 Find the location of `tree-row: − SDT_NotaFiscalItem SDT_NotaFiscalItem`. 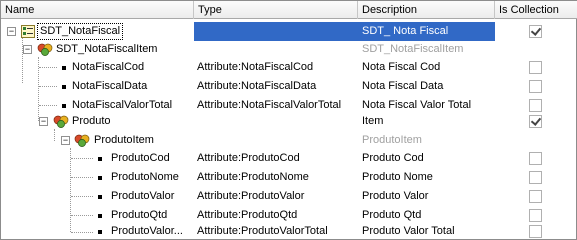

tree-row: − SDT_NotaFiscalItem SDT_NotaFiscalItem is located at coordinates (288, 49).